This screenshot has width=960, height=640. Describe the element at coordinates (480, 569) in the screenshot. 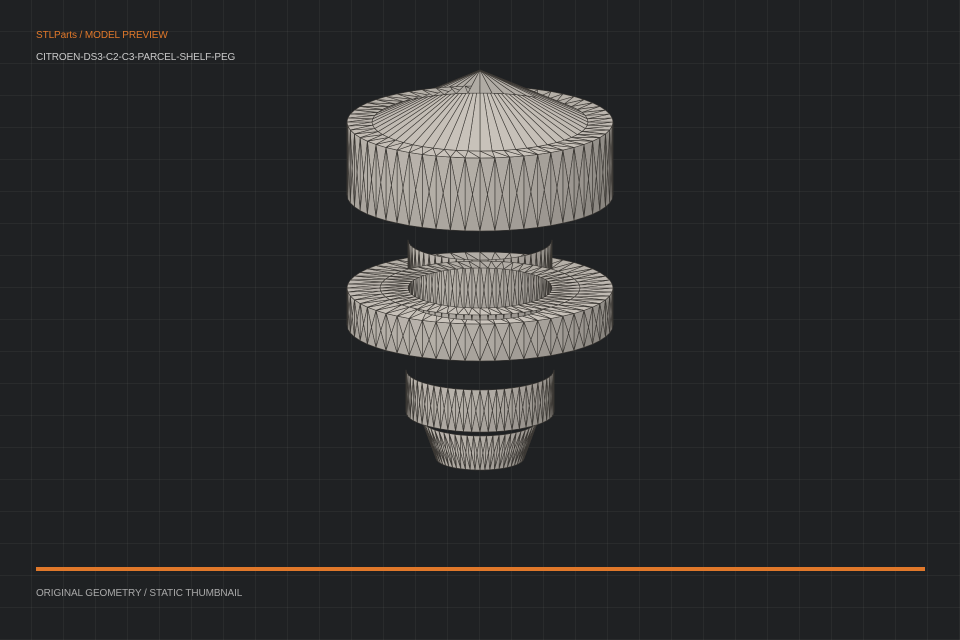

I see `accent-divider` at that location.